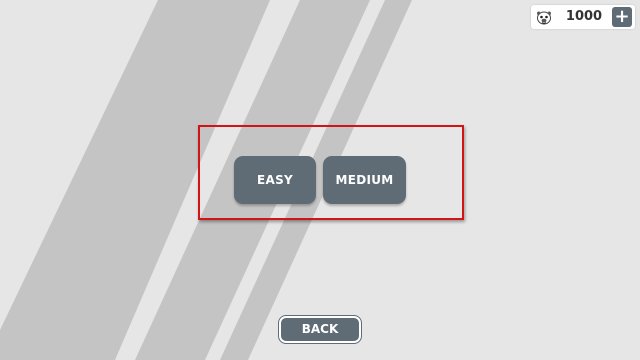  Describe the element at coordinates (275, 180) in the screenshot. I see `easy-button: EASY` at that location.